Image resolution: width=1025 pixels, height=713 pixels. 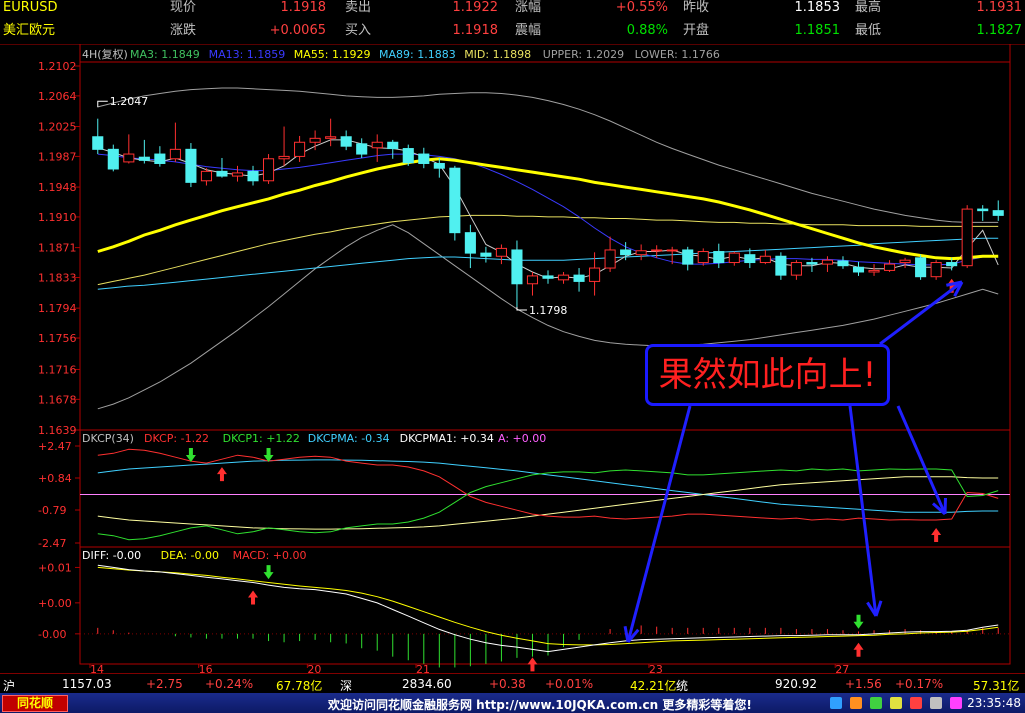 I want to click on quote-value: +0.0065, so click(x=297, y=30).